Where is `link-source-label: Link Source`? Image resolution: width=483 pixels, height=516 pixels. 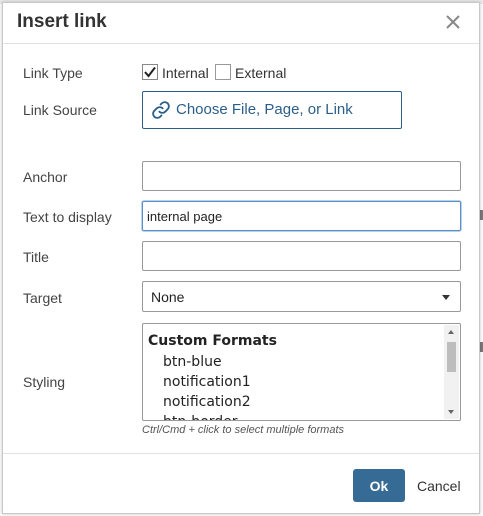 link-source-label: Link Source is located at coordinates (60, 110).